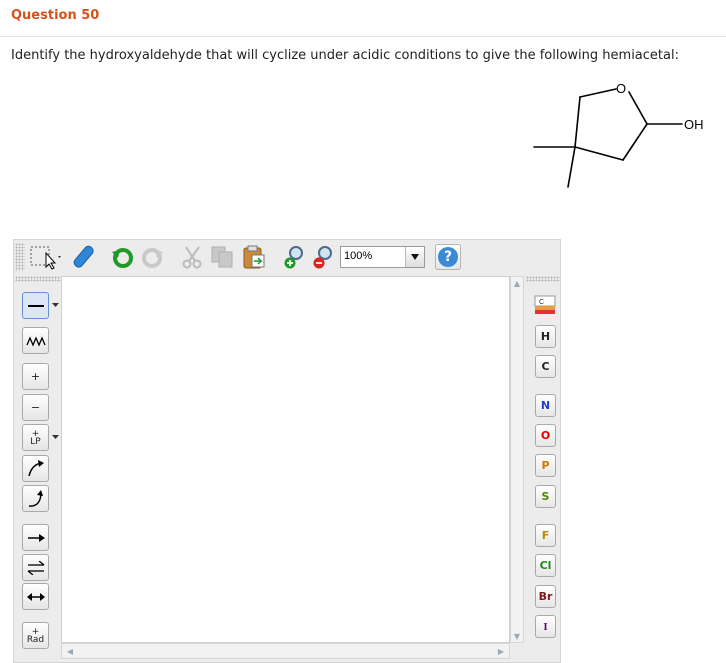 The image size is (726, 663). I want to click on element-symbol: O, so click(545, 435).